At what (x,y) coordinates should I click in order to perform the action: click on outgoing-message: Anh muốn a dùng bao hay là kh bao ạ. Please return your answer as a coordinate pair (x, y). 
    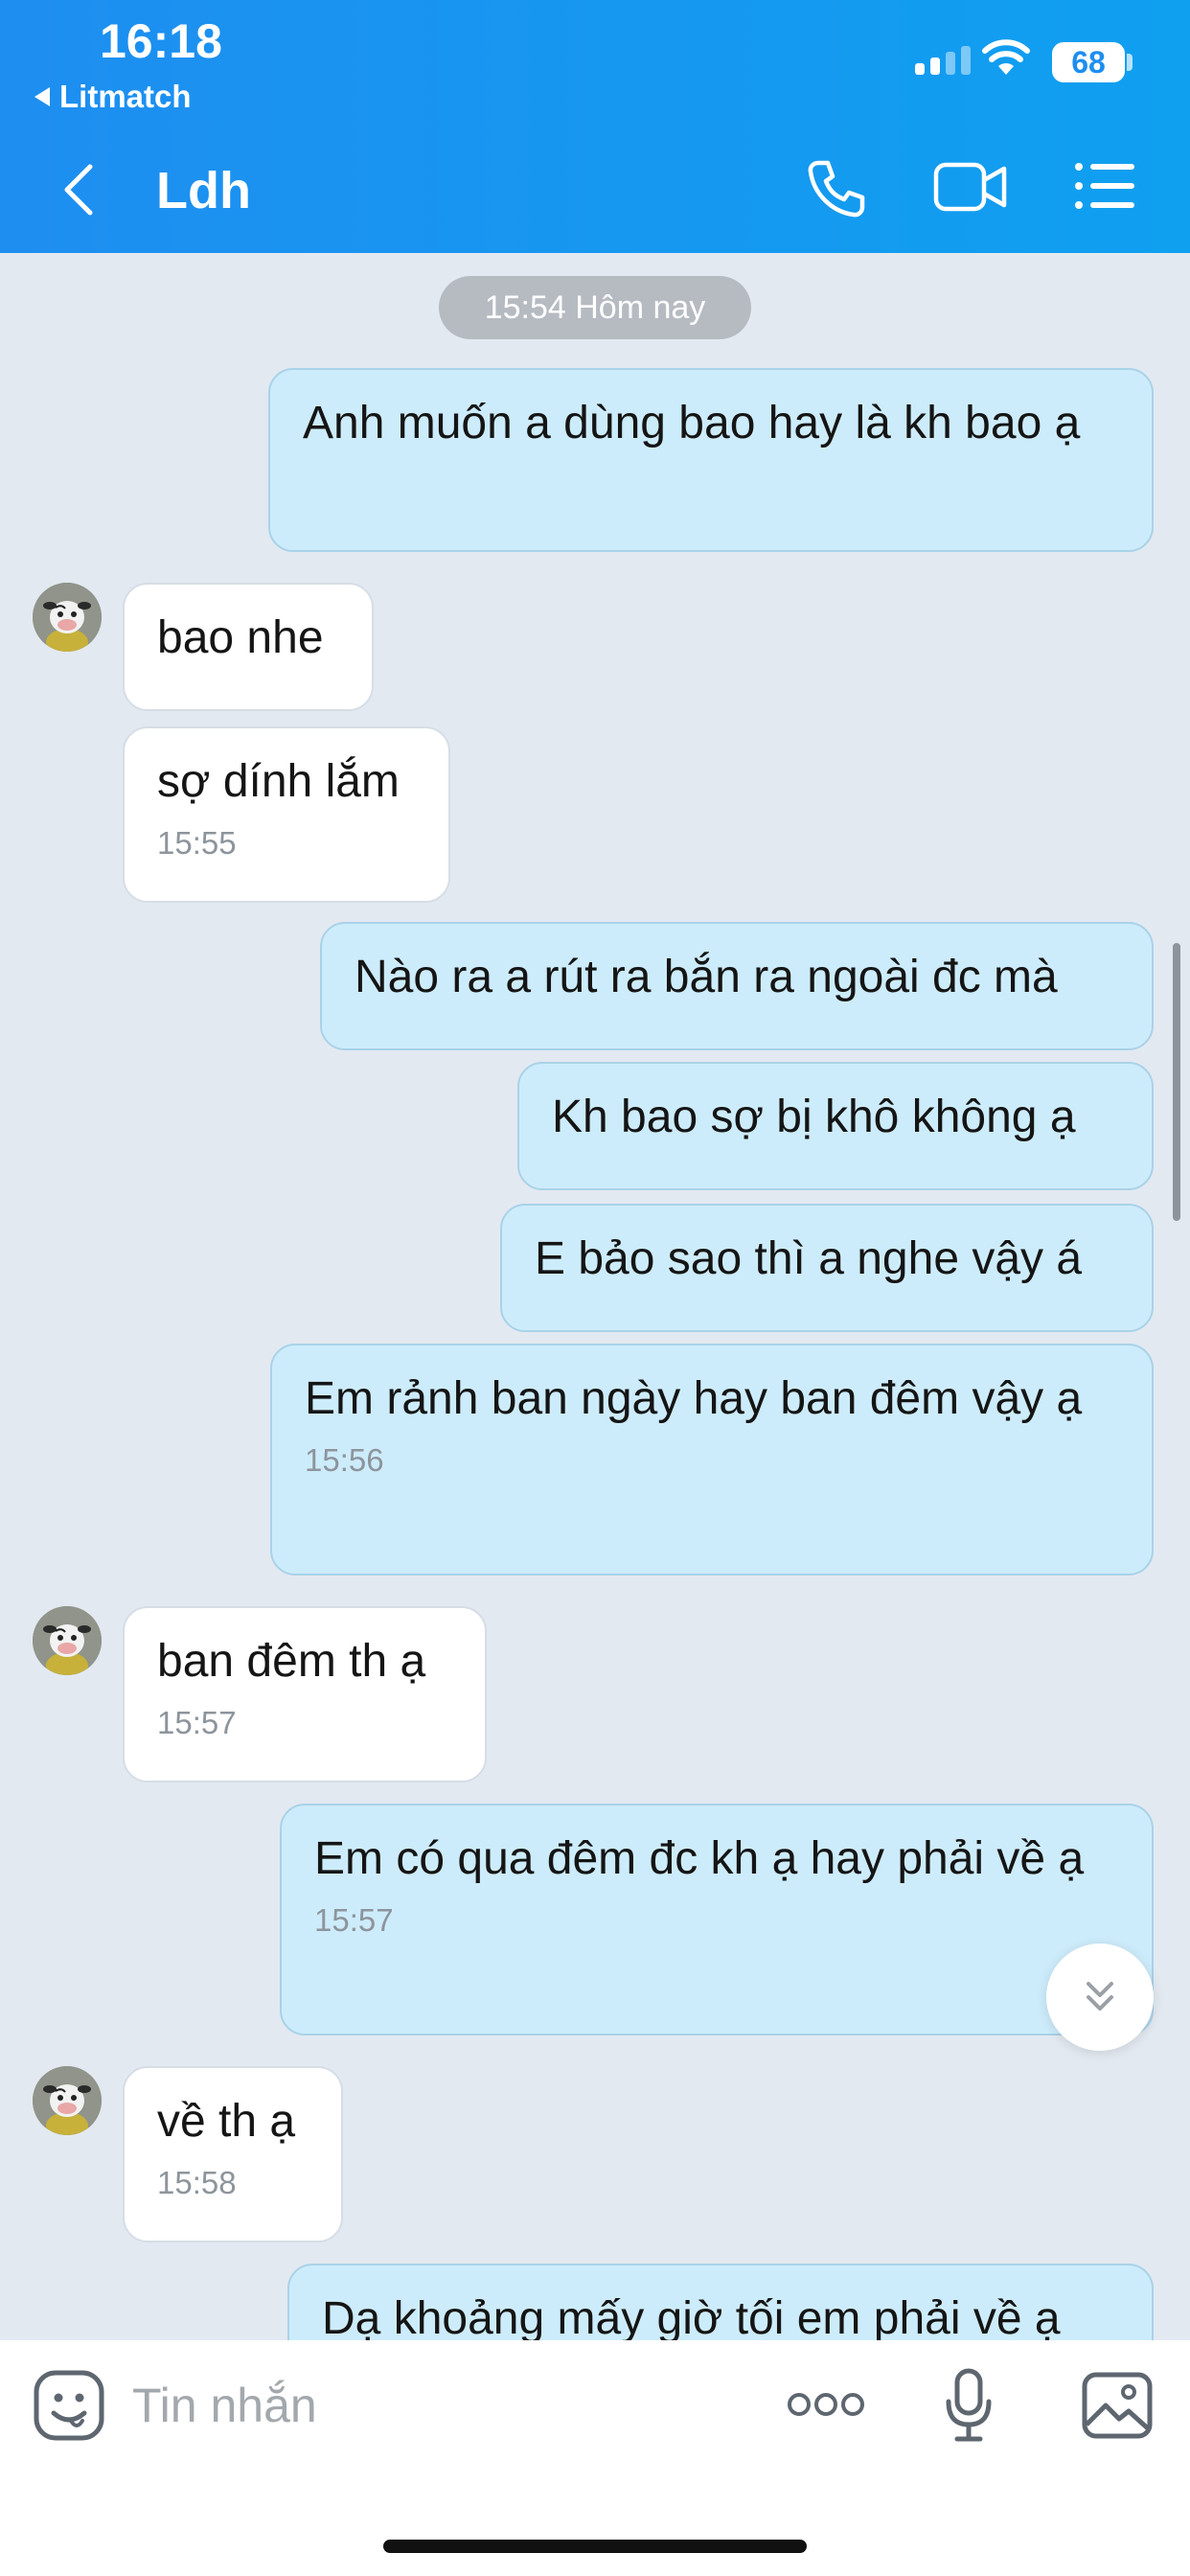
    Looking at the image, I should click on (711, 460).